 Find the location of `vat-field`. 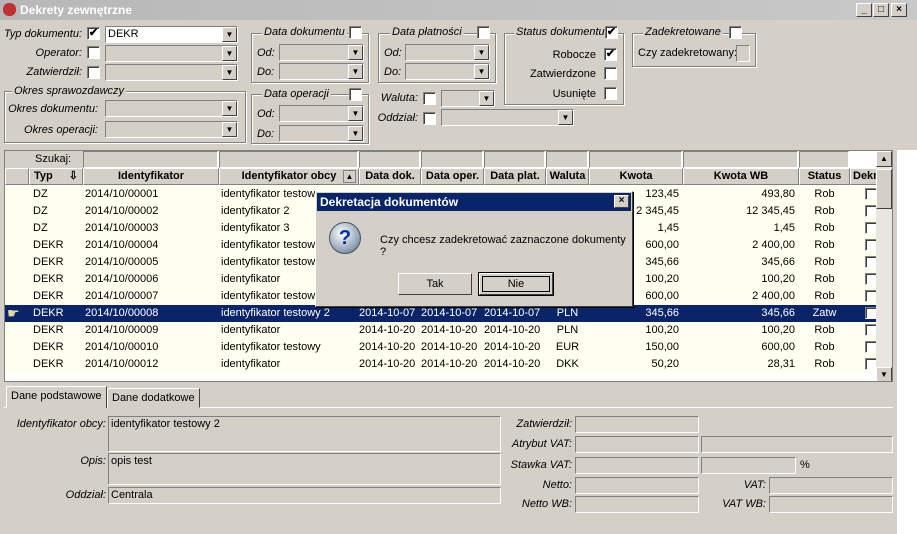

vat-field is located at coordinates (831, 485).